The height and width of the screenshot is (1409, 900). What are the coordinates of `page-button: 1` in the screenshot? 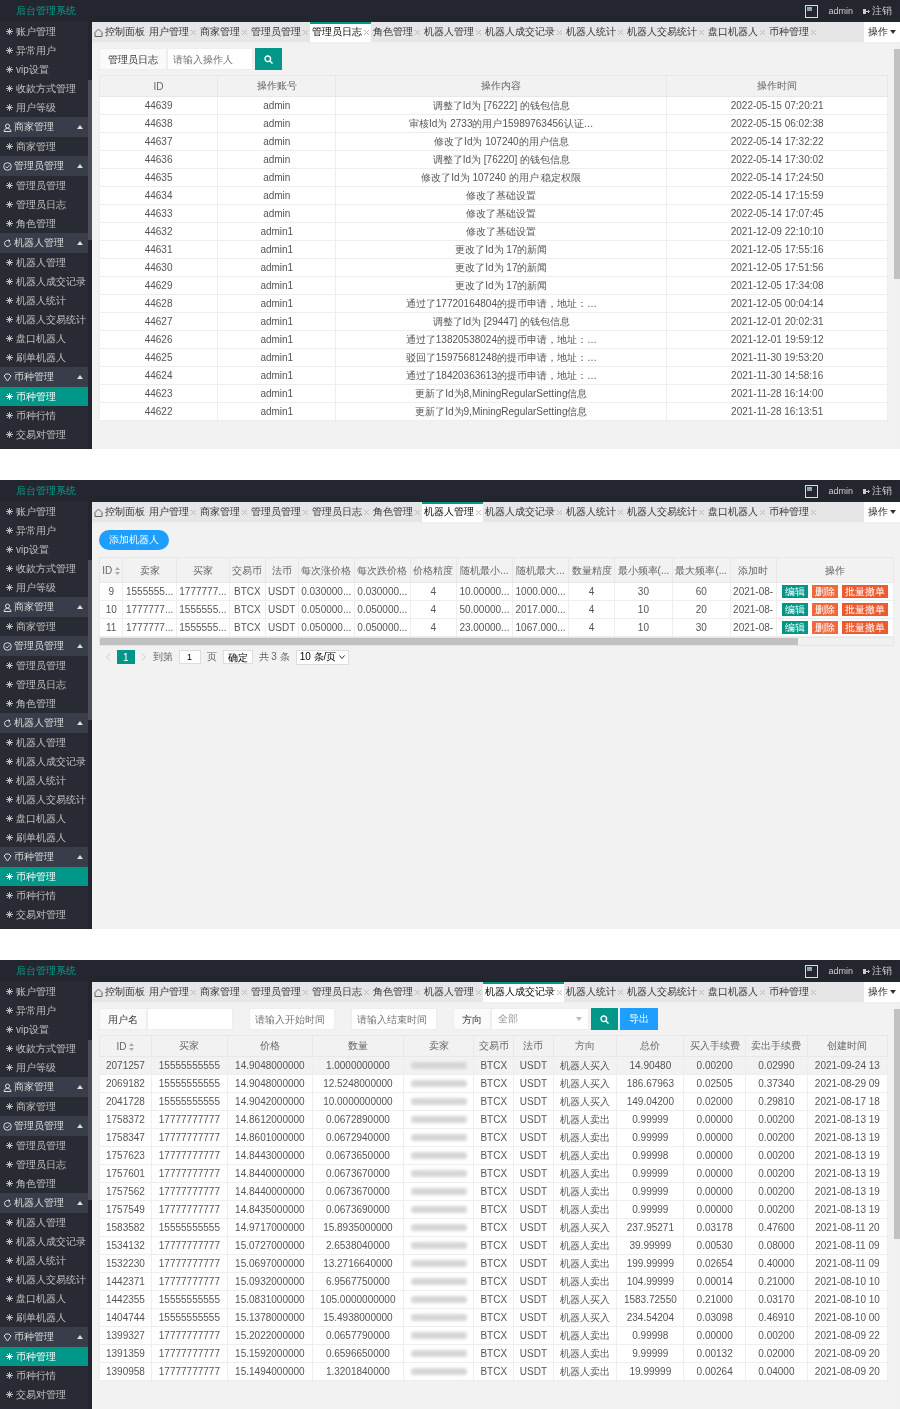 It's located at (126, 657).